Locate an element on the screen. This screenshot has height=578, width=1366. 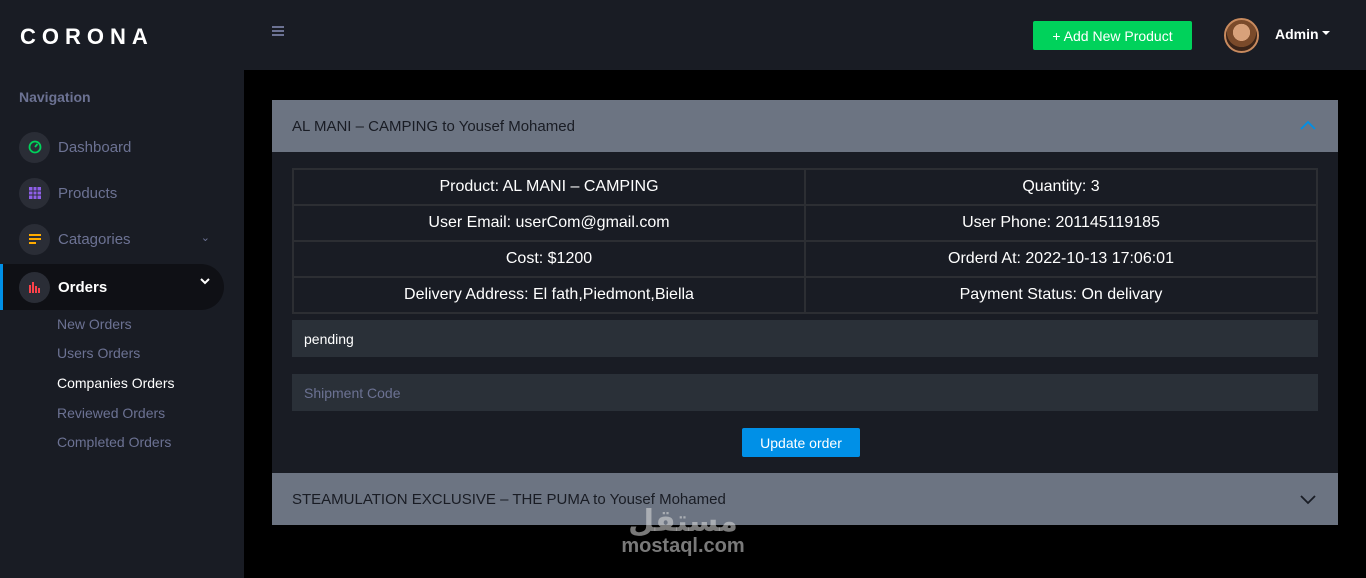
sidebar-item-label: Dashboard is located at coordinates (95, 147).